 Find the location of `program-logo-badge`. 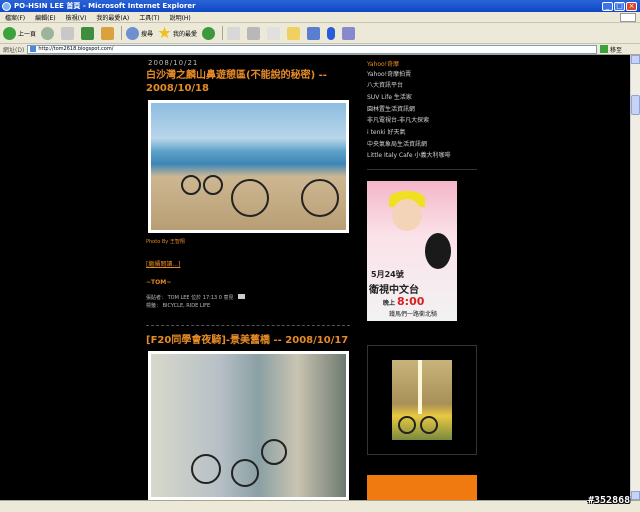

program-logo-badge is located at coordinates (438, 251).